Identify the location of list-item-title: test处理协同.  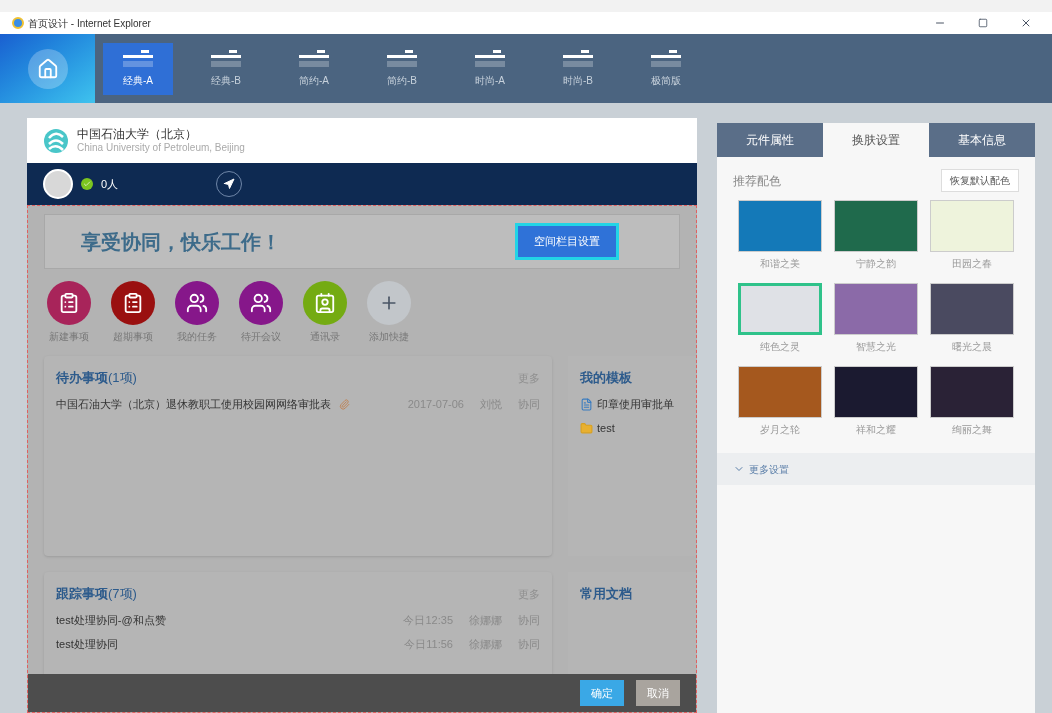
(87, 644).